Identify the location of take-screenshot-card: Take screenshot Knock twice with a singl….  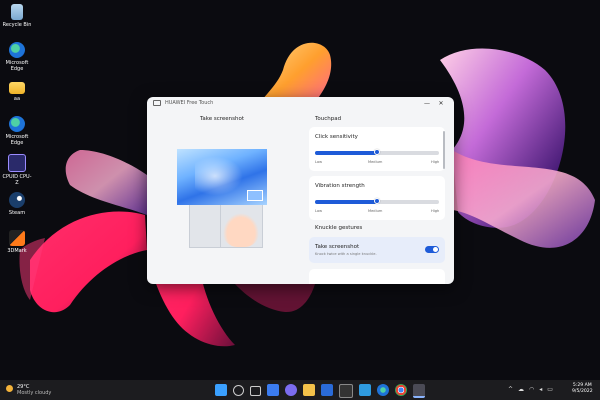
(377, 250).